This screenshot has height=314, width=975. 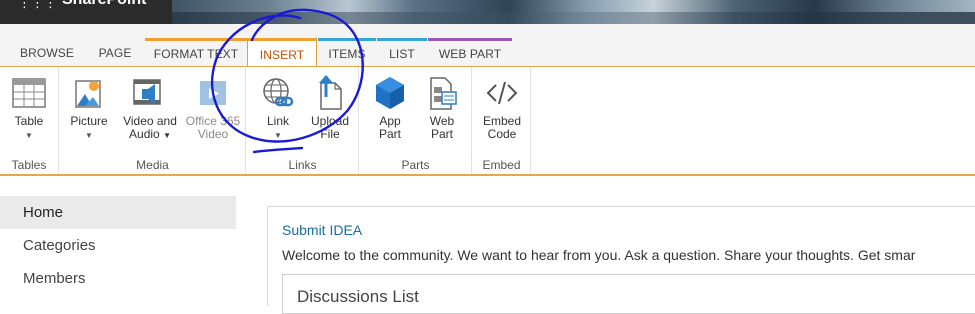 What do you see at coordinates (322, 230) in the screenshot?
I see `submit-idea-link: Submit IDEA` at bounding box center [322, 230].